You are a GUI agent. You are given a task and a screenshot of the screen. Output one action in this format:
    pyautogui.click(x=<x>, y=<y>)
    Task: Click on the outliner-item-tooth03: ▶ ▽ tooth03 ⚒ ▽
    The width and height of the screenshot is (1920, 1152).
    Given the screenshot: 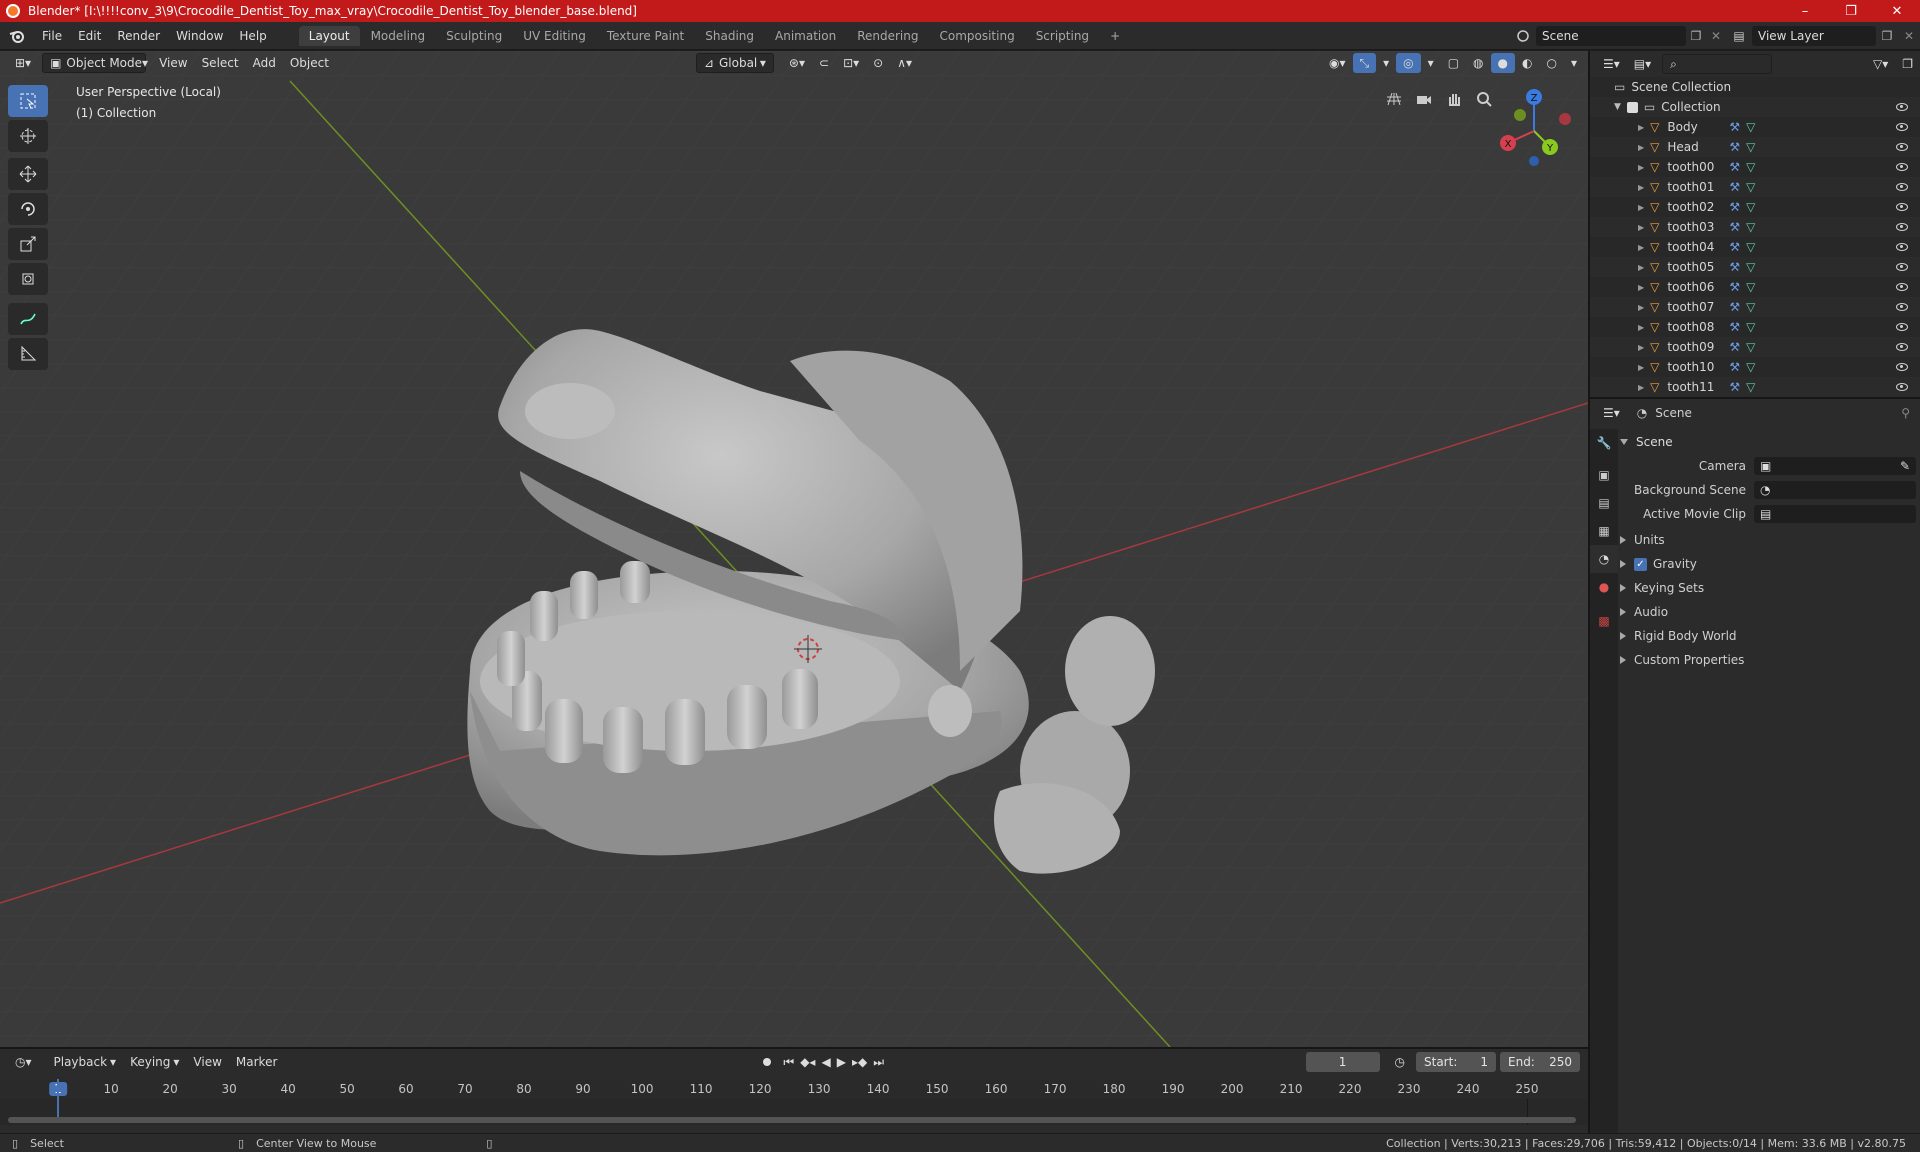 What is the action you would take?
    pyautogui.click(x=1755, y=227)
    